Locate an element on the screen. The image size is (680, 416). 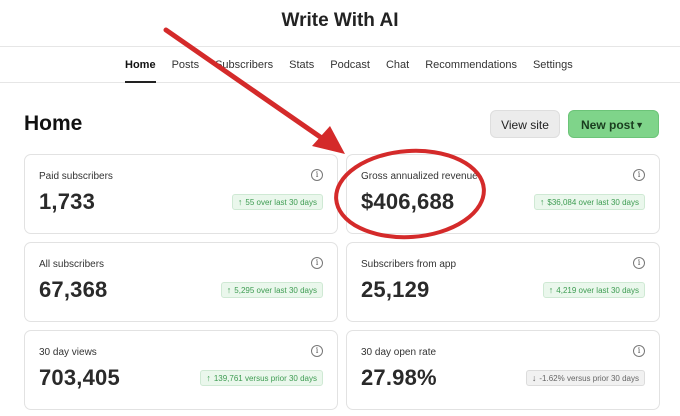
page-title: Home is located at coordinates (53, 123).